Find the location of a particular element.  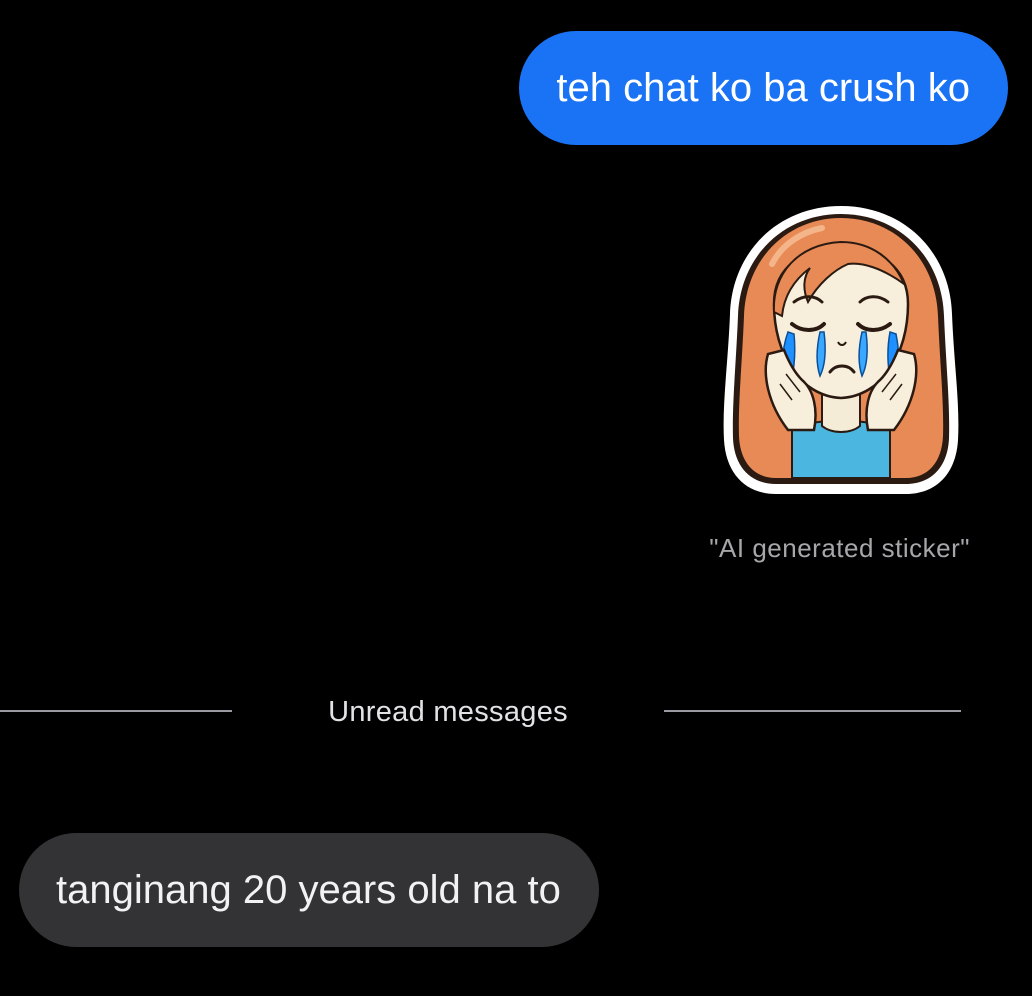

sticker-graphic is located at coordinates (841, 350).